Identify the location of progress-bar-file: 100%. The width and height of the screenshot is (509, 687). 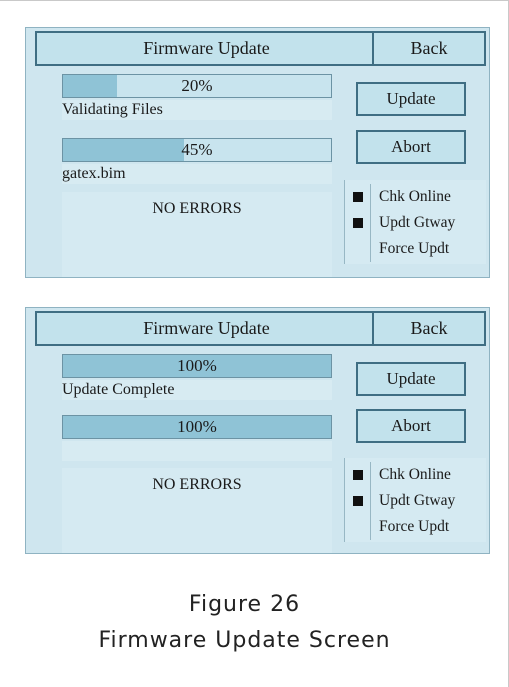
(197, 427).